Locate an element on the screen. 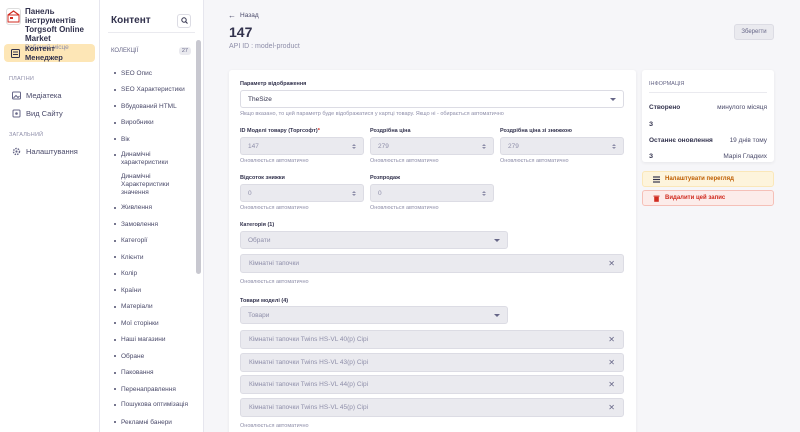 The width and height of the screenshot is (800, 432). collection-item: Матеріали is located at coordinates (151, 307).